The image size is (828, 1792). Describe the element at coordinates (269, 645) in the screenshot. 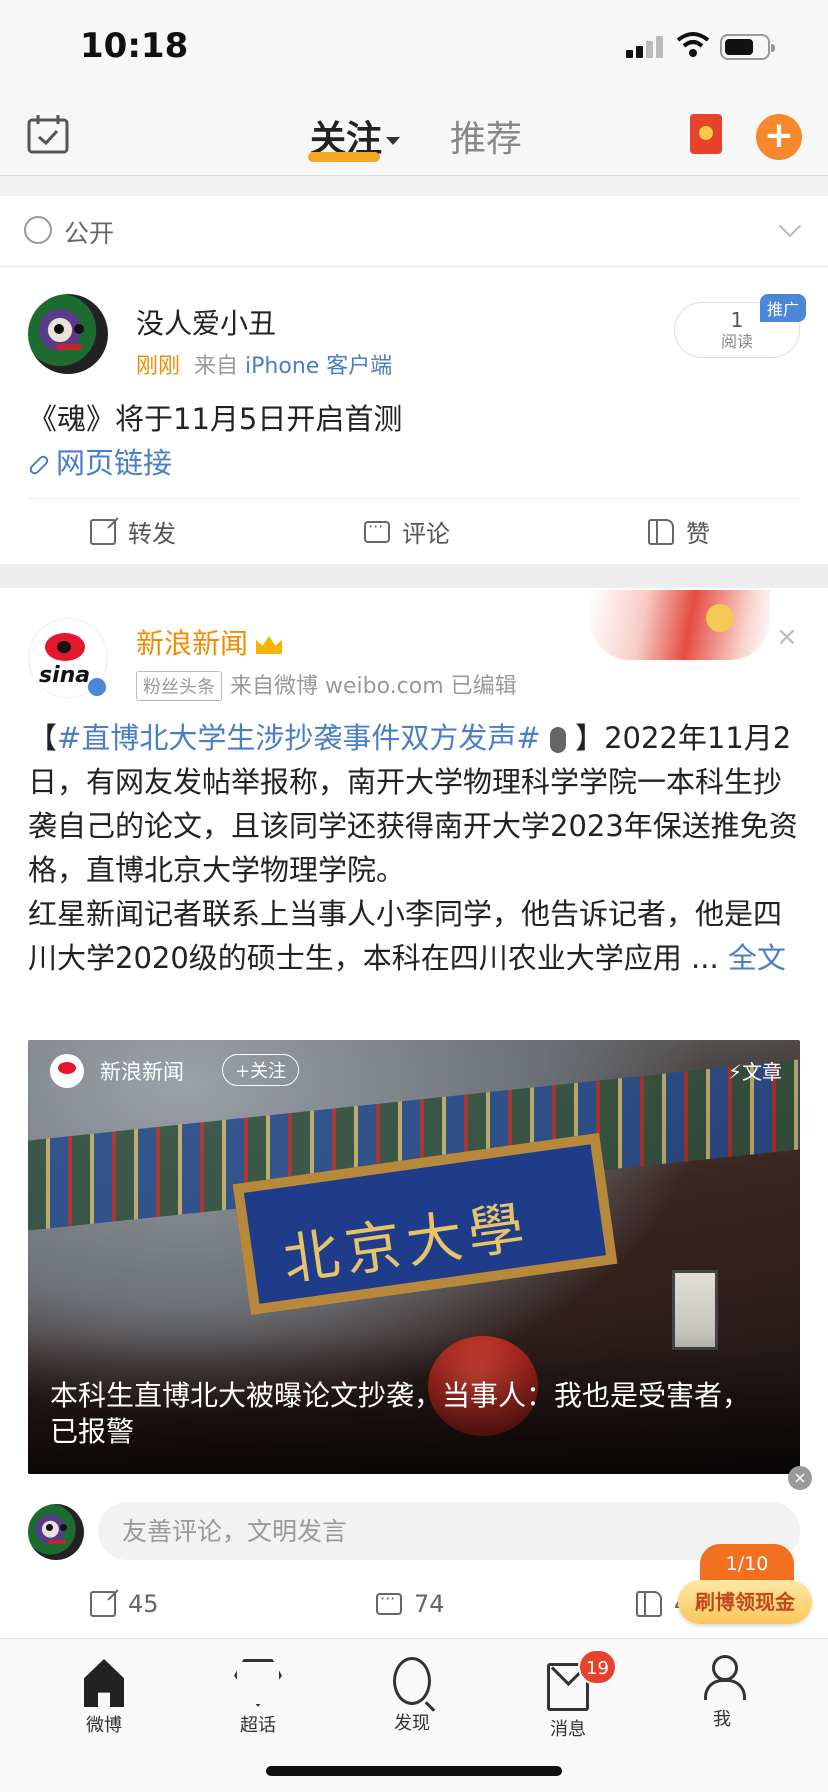

I see `crown-icon` at that location.